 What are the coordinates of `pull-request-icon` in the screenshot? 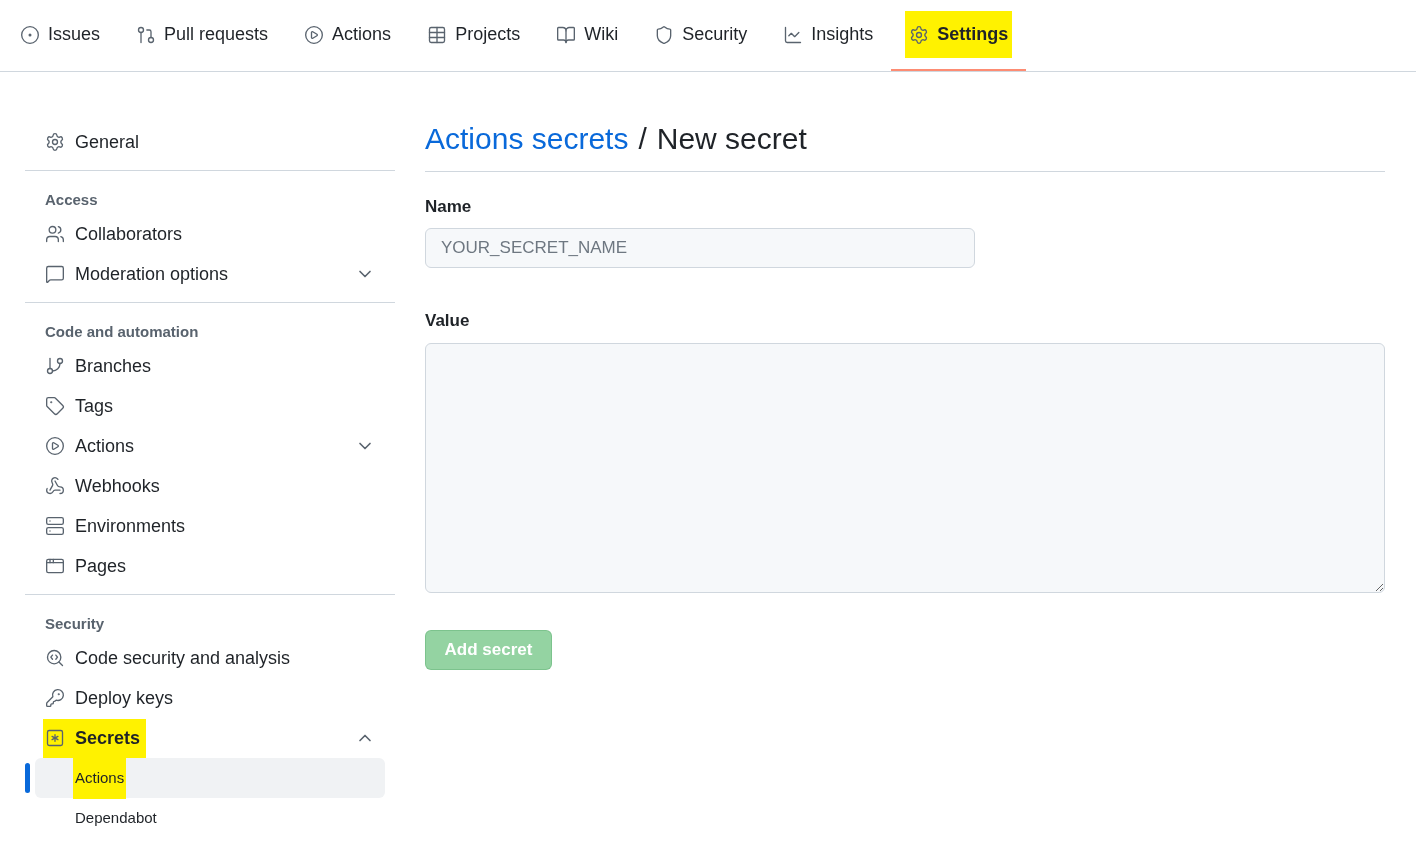 It's located at (146, 34).